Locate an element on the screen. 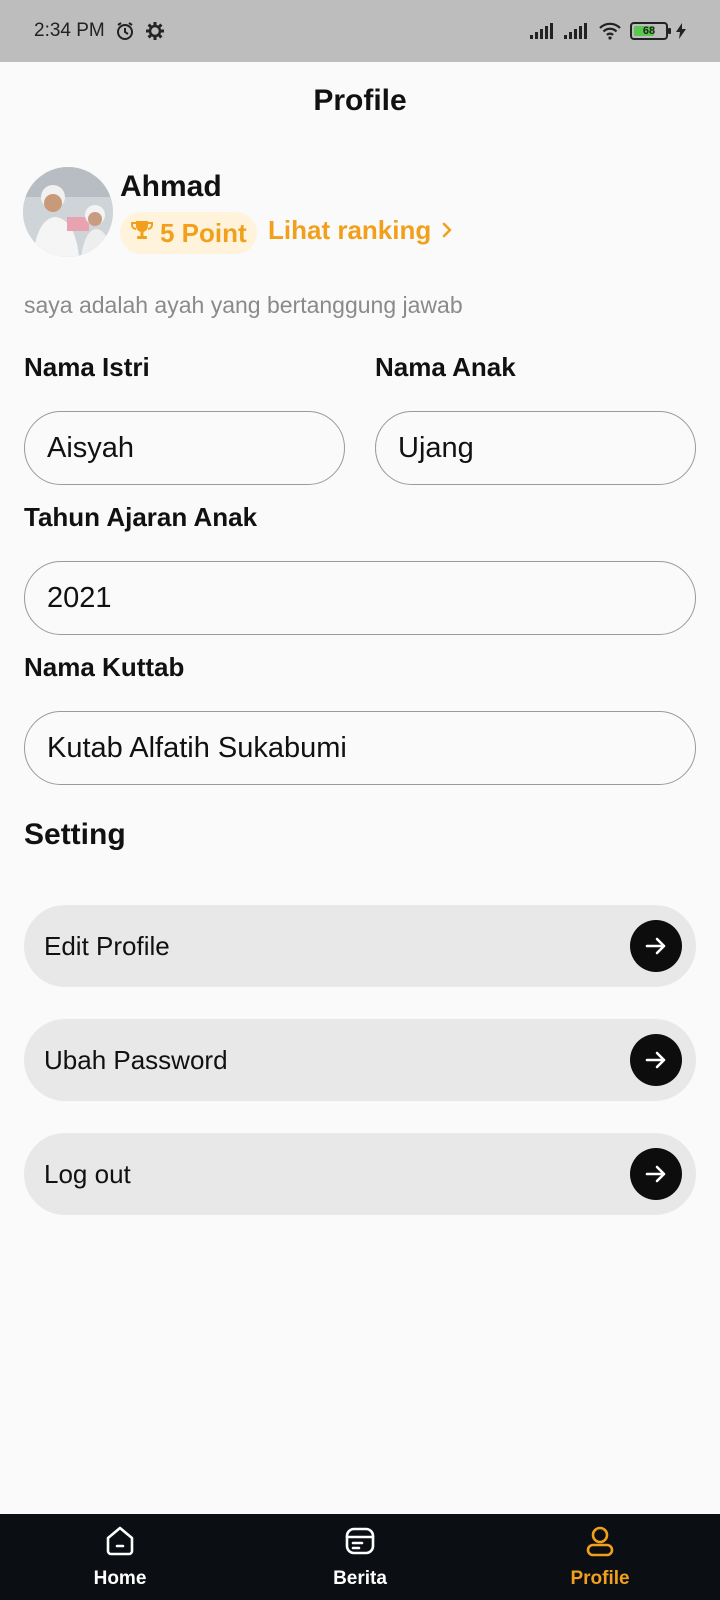  child-name-label: Nama Anak is located at coordinates (445, 367).